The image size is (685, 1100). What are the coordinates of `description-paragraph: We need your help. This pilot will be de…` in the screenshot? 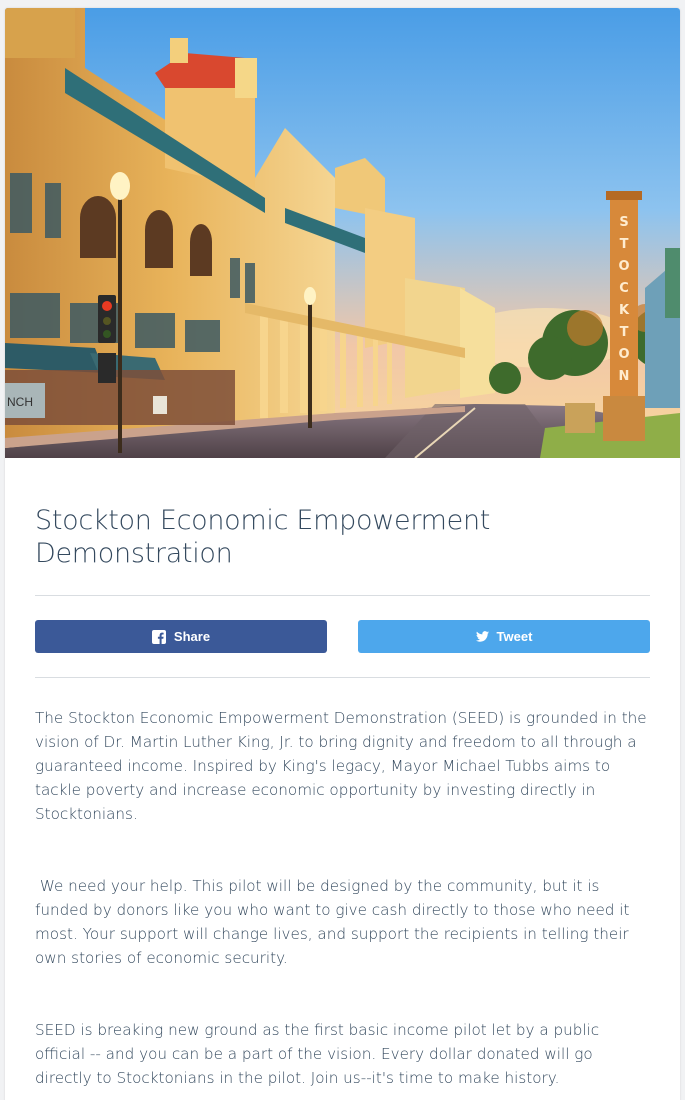 It's located at (335, 922).